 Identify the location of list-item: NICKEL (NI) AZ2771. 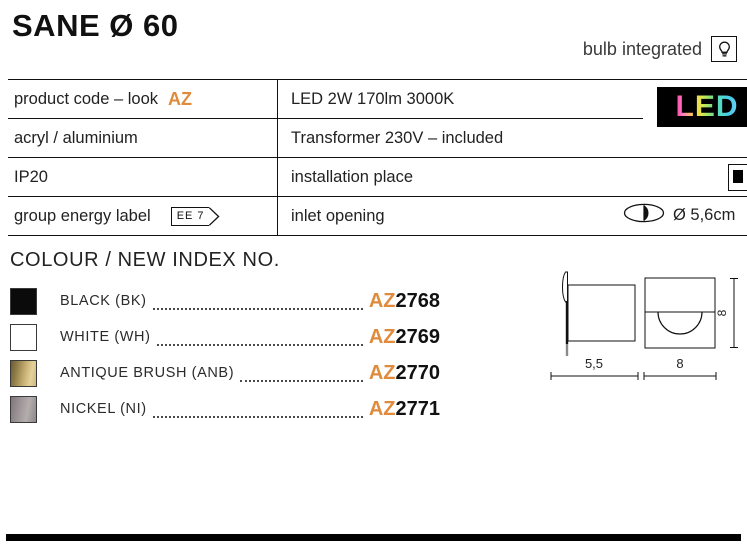
(225, 409).